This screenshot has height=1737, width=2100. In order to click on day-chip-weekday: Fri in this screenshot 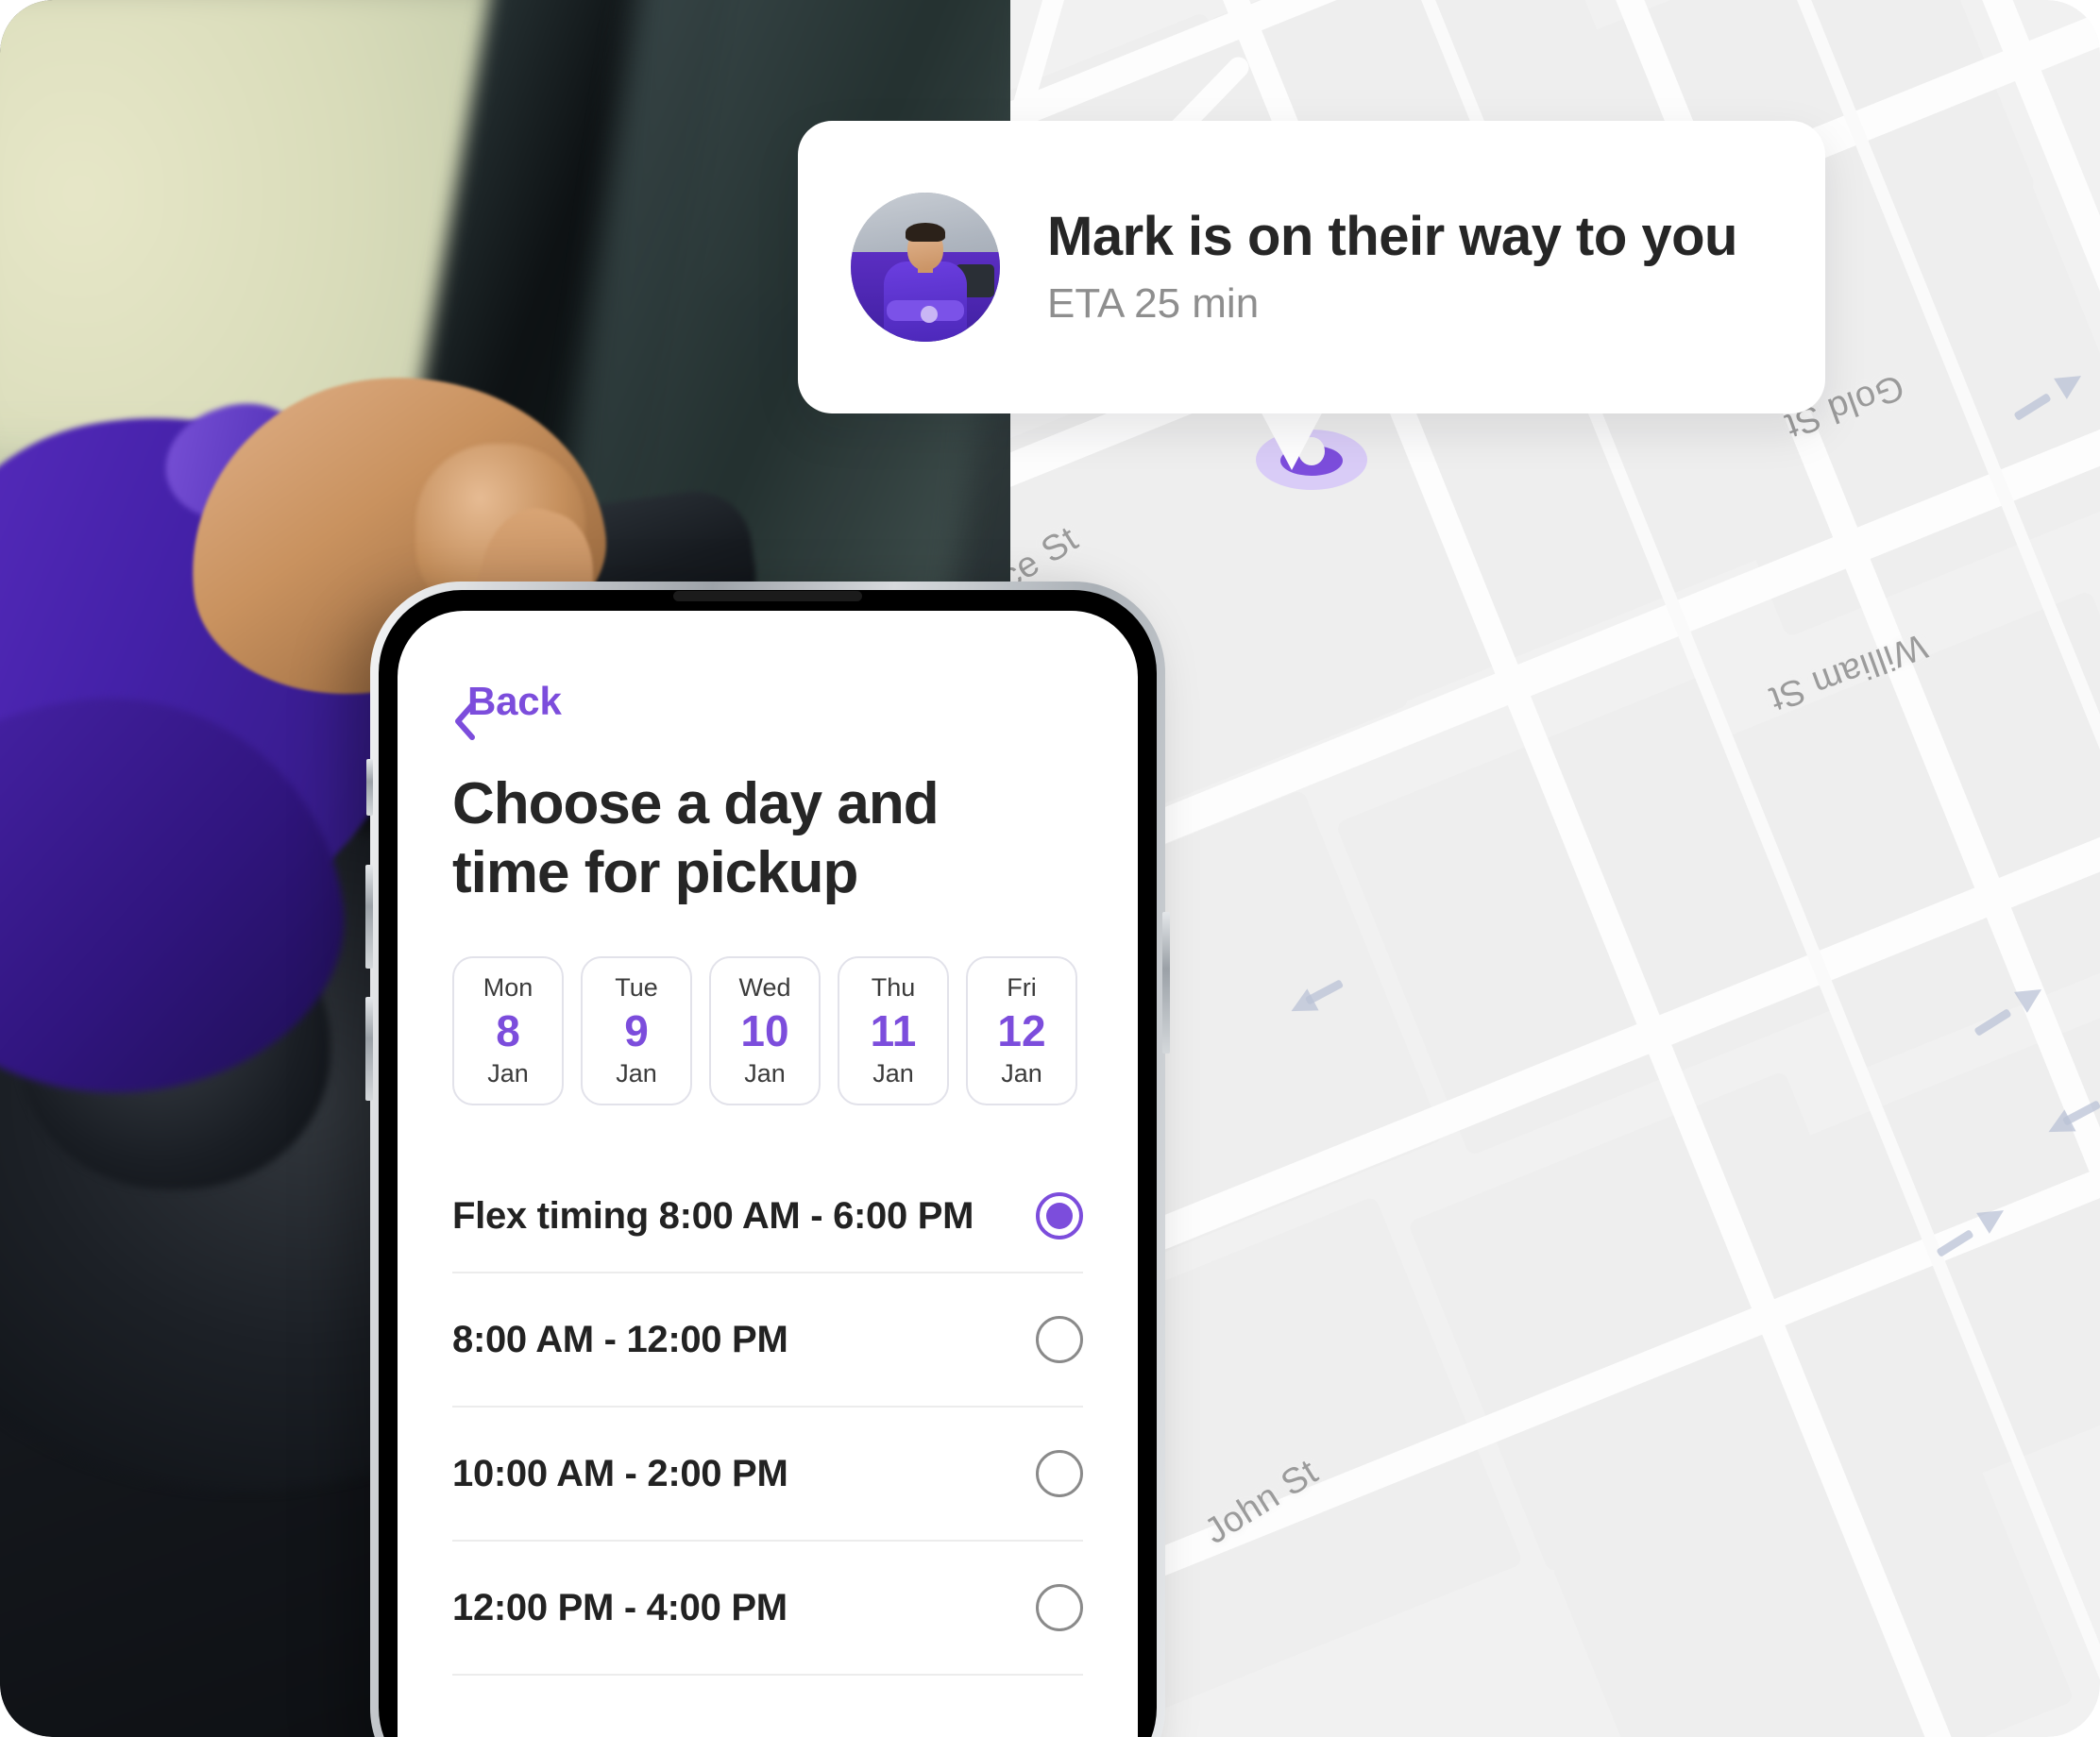, I will do `click(1022, 988)`.